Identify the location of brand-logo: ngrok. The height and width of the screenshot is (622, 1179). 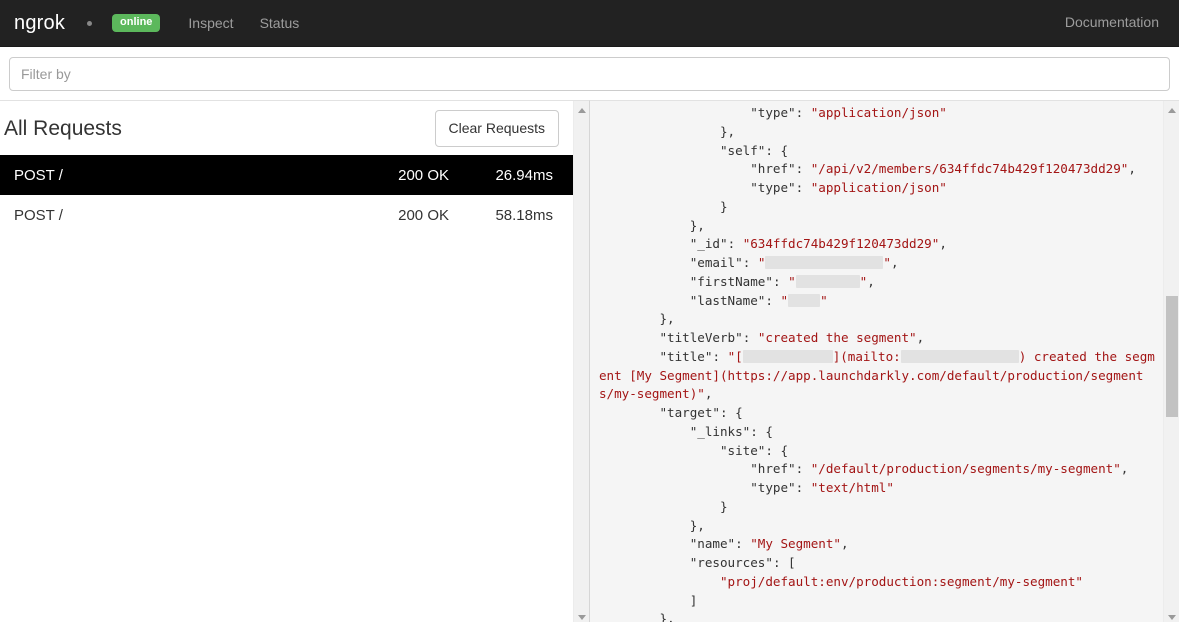
(39, 23).